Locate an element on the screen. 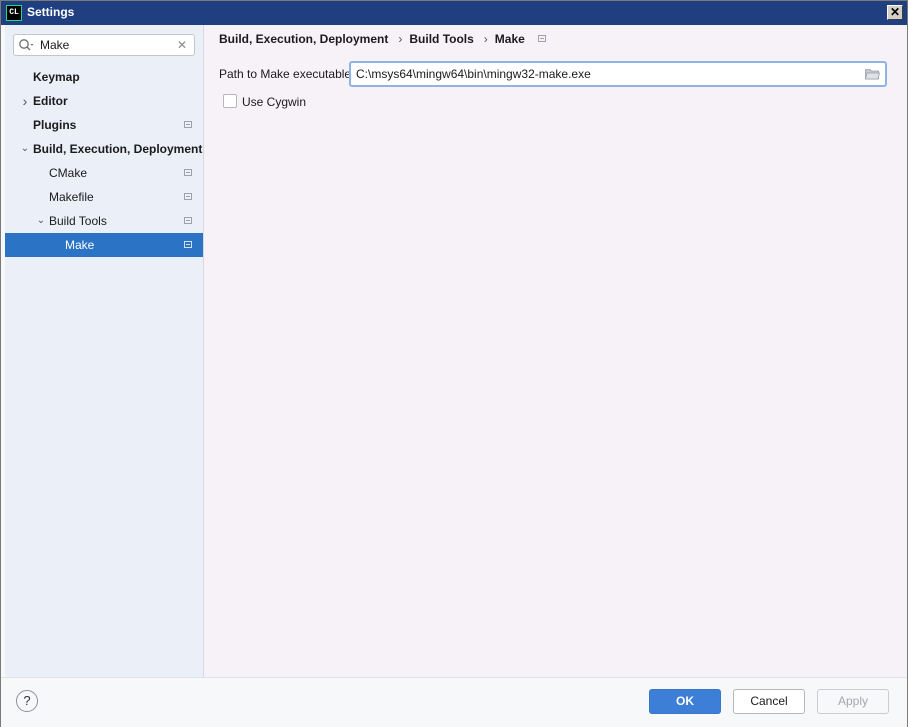 The image size is (908, 727). tree-item-keymap: Keymap is located at coordinates (104, 77).